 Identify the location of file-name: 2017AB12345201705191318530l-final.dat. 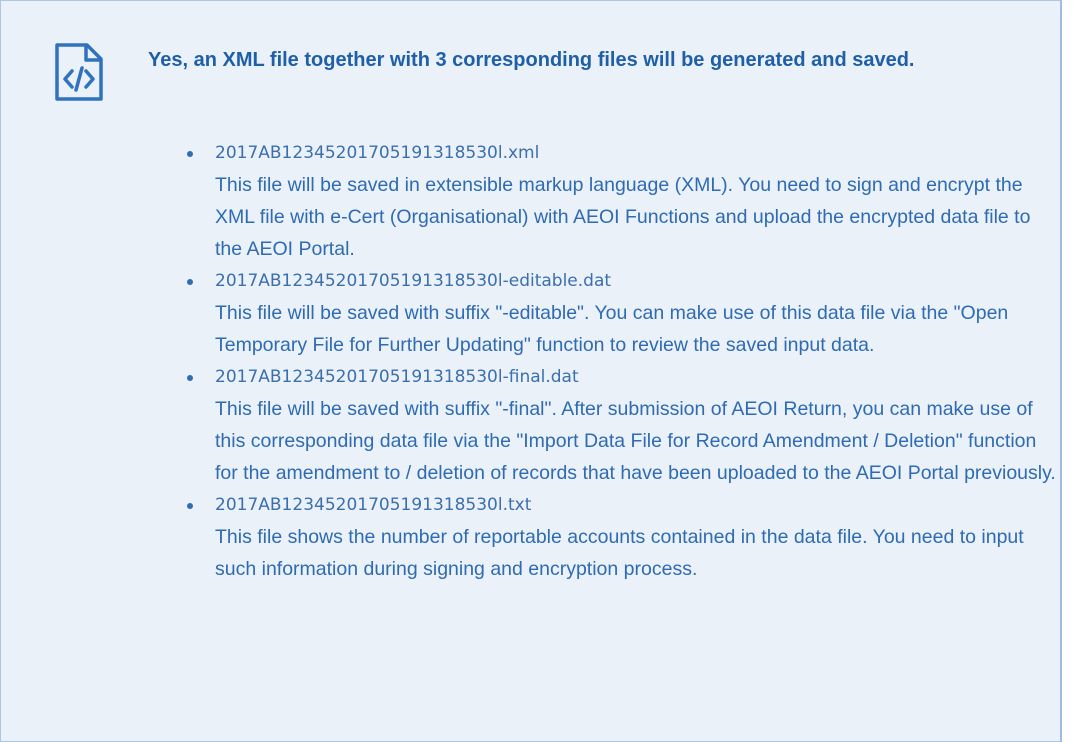
(397, 377).